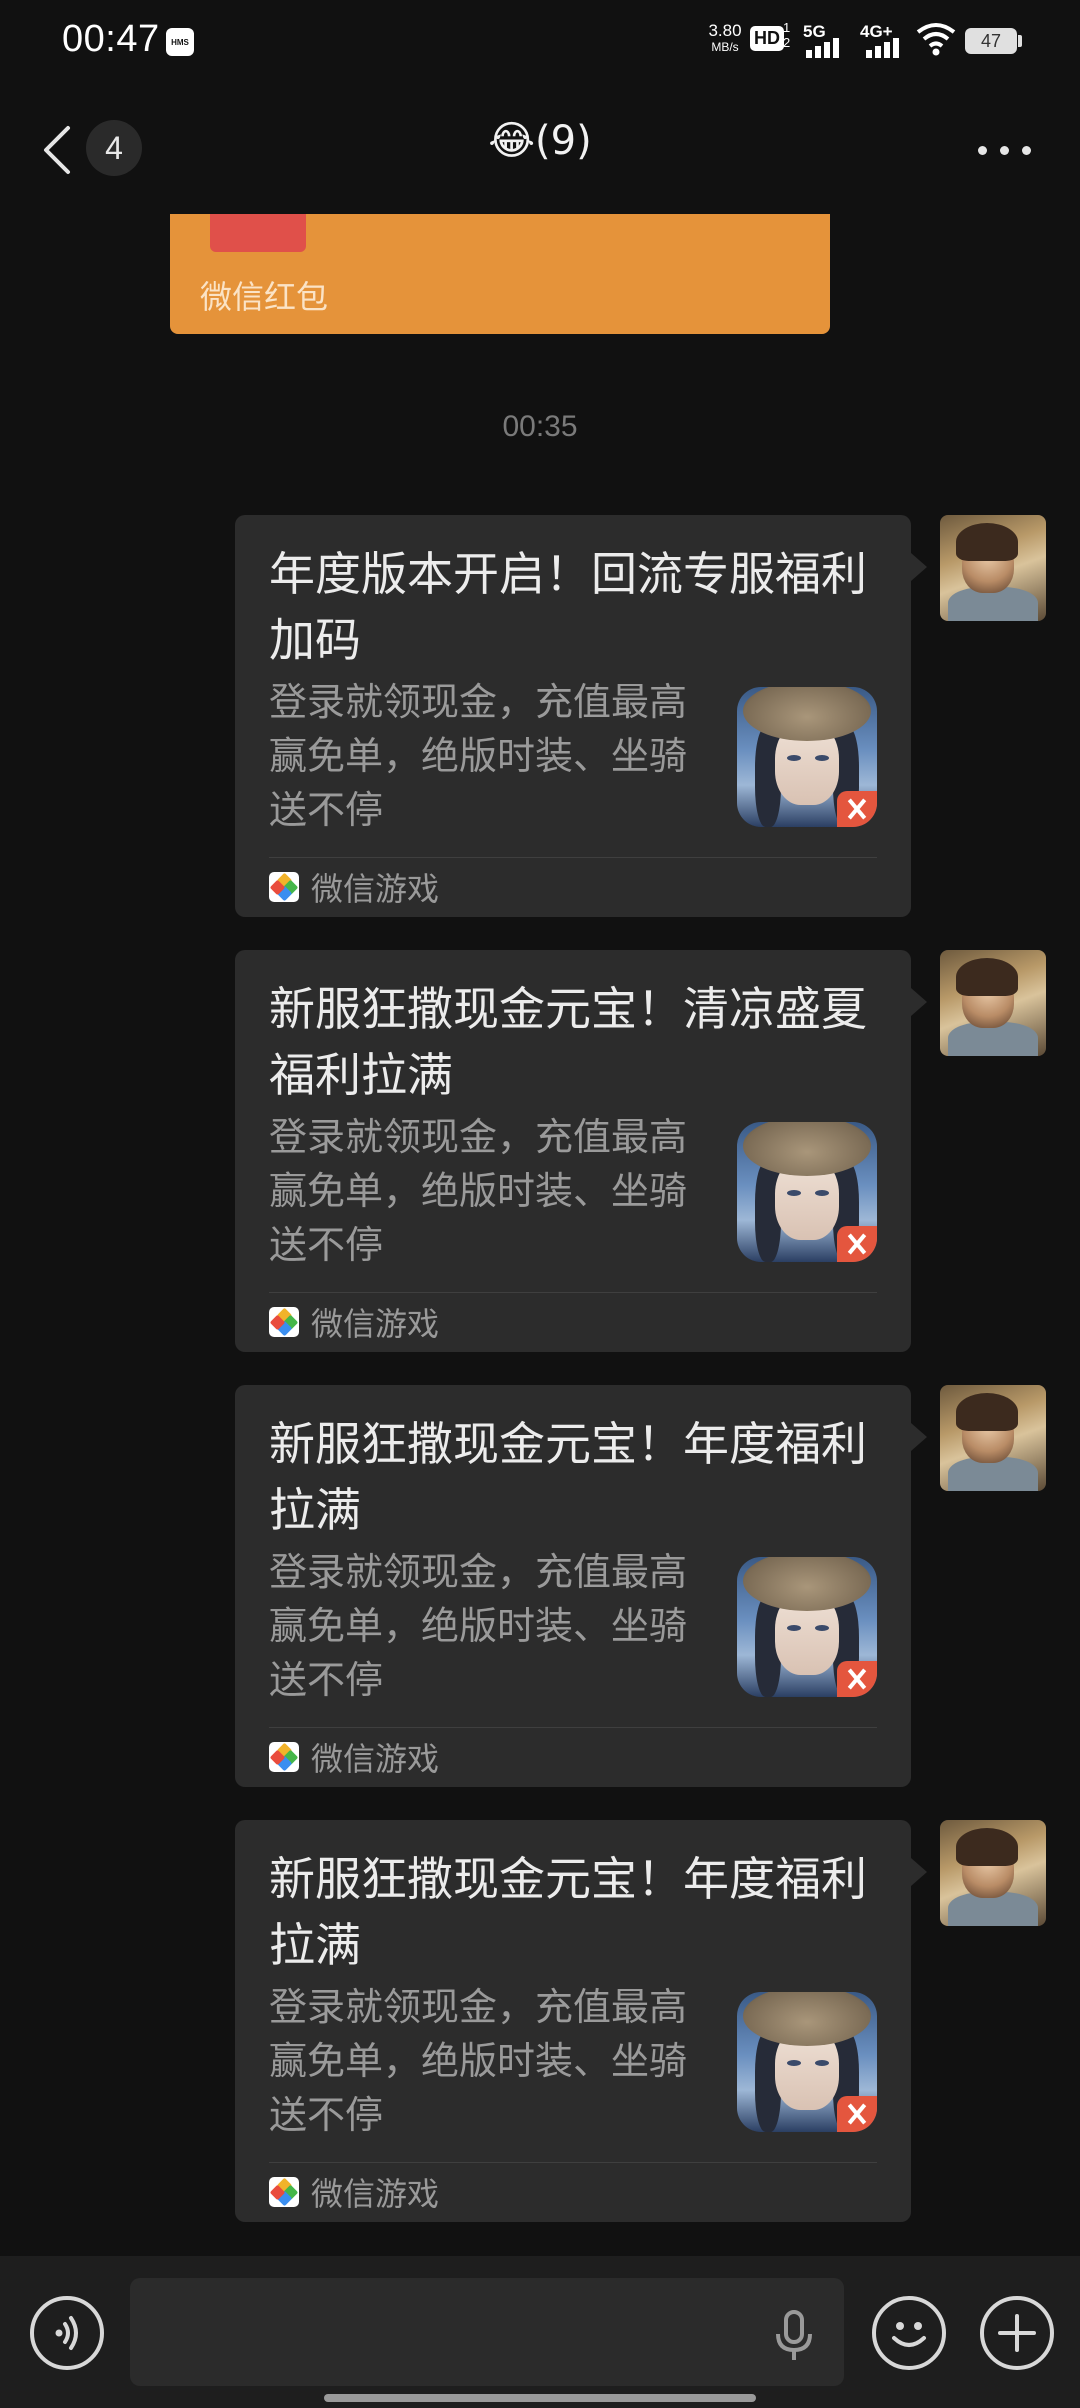 This screenshot has height=2408, width=1080. I want to click on chat-header: 4 😂(9), so click(540, 150).